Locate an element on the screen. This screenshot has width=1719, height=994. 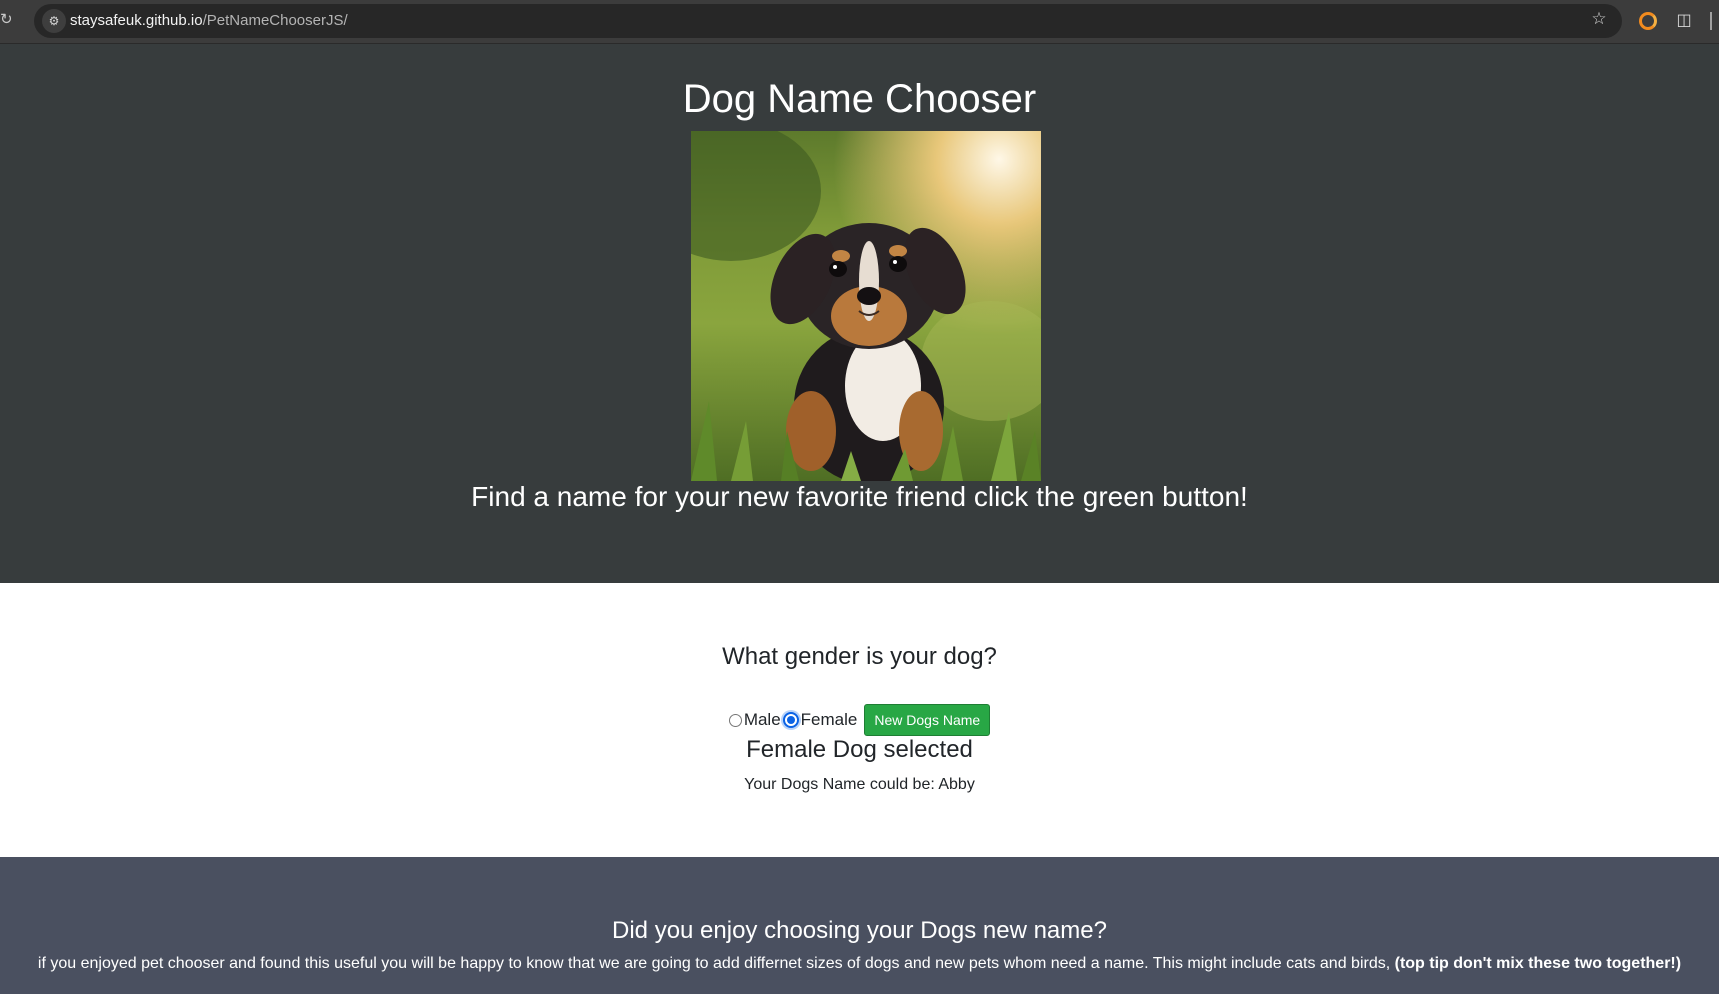
gender-question: What gender is your dog? is located at coordinates (859, 656).